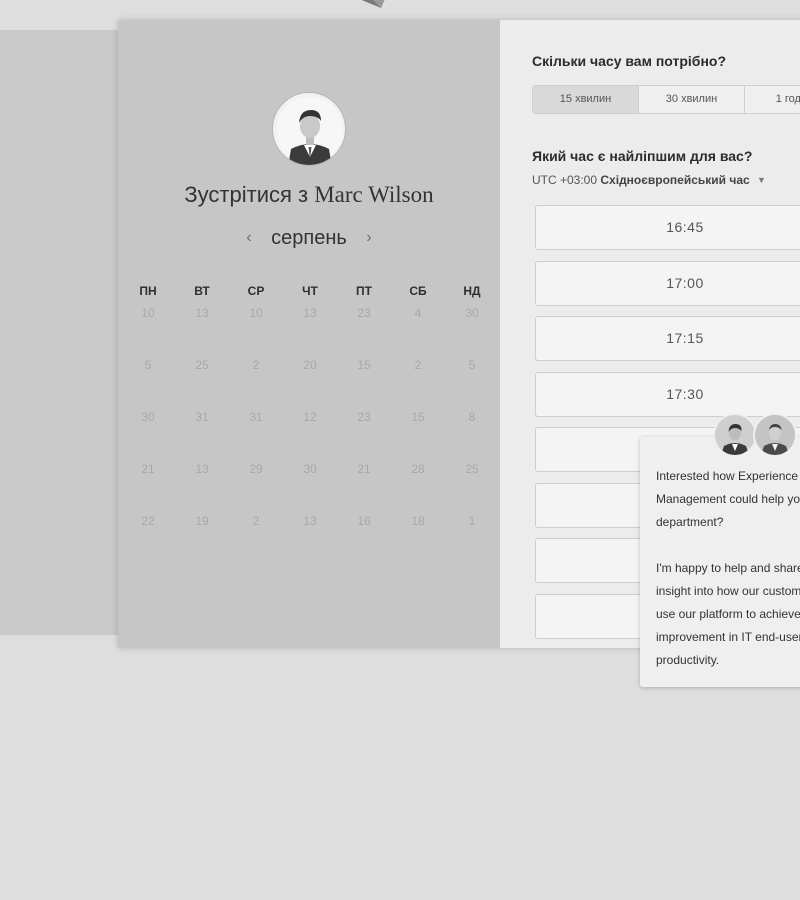 The image size is (800, 900). I want to click on host-avatar, so click(309, 129).